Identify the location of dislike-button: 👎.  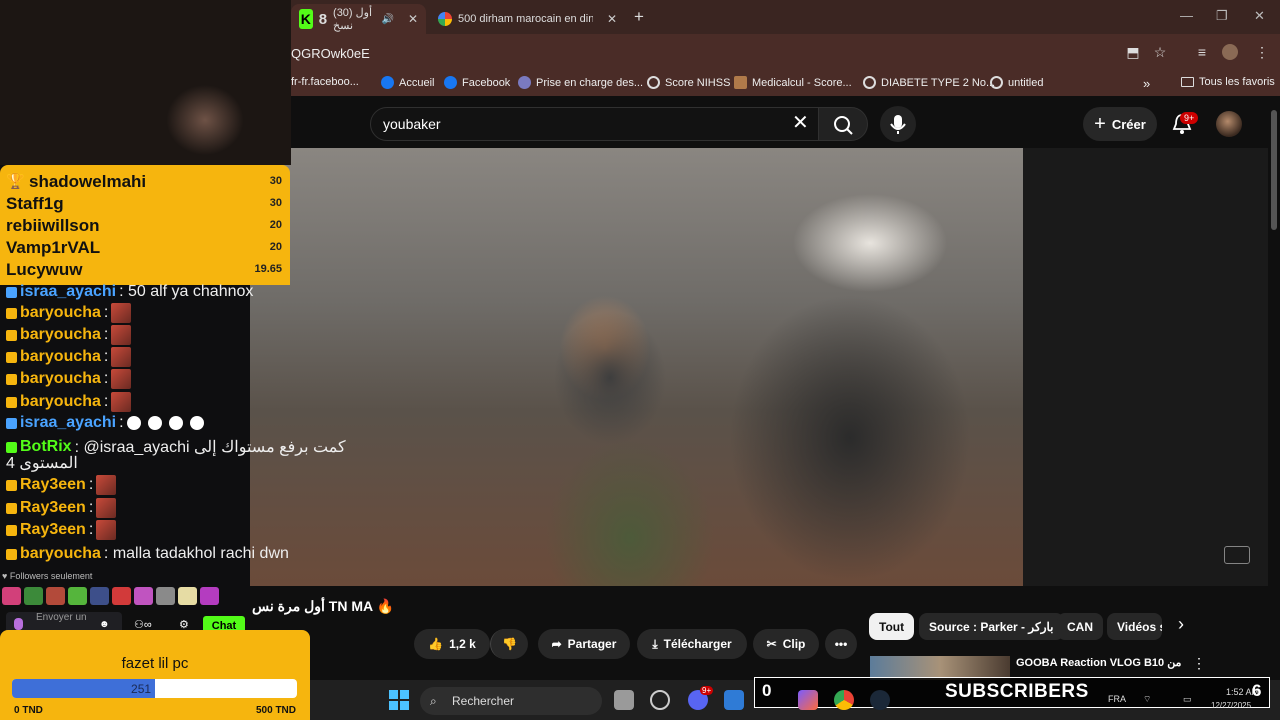
(509, 644).